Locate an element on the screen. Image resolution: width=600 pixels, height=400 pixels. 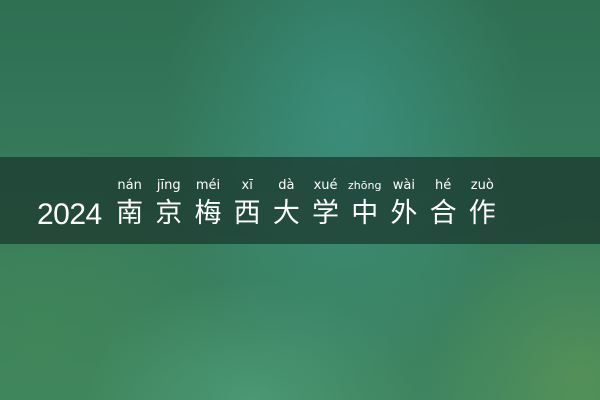
char-pinyin: zhōng is located at coordinates (365, 185).